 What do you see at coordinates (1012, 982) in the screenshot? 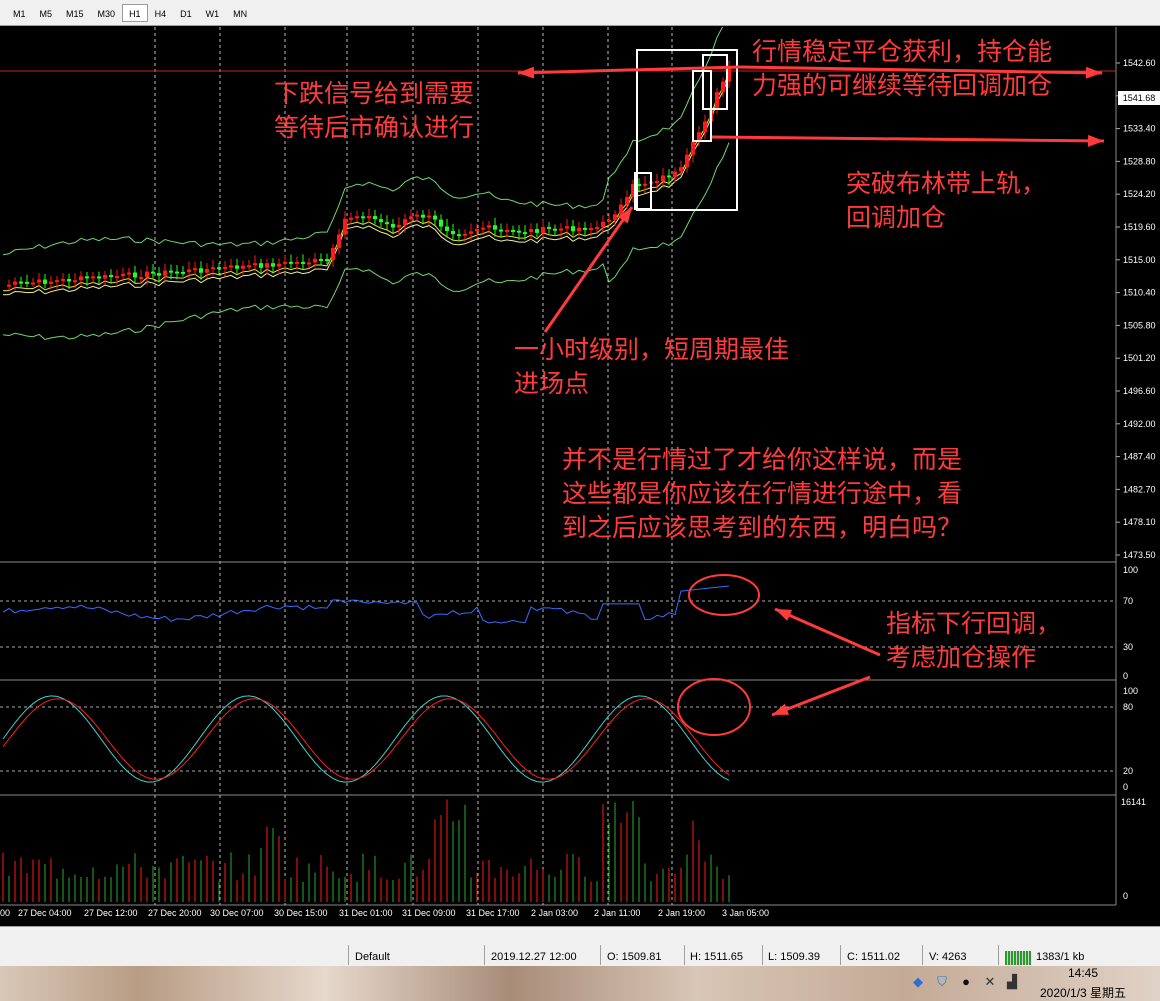
I see `network-icon: ▟` at bounding box center [1012, 982].